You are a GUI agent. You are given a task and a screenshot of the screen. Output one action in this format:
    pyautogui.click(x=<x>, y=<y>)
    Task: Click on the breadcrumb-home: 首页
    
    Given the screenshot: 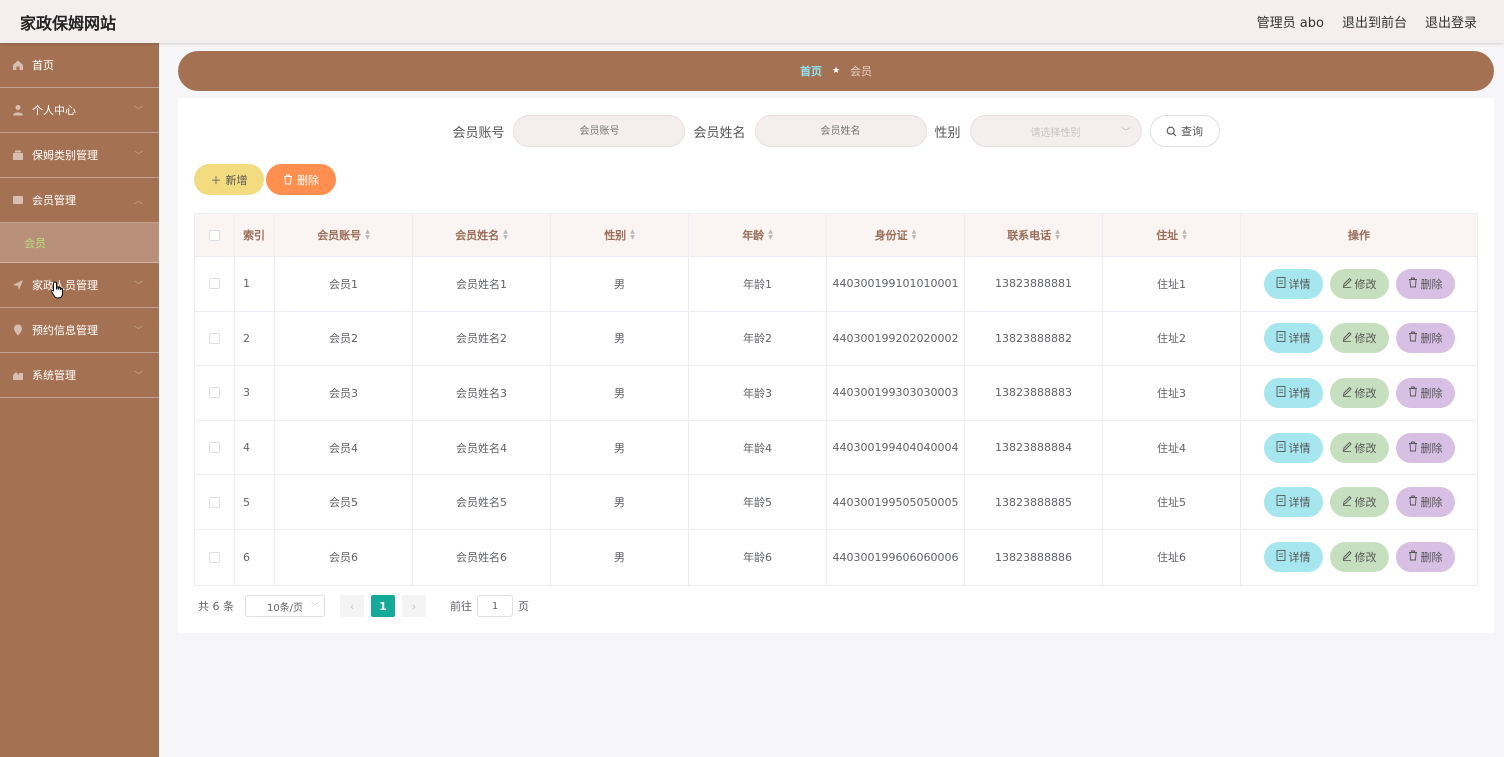 What is the action you would take?
    pyautogui.click(x=811, y=71)
    